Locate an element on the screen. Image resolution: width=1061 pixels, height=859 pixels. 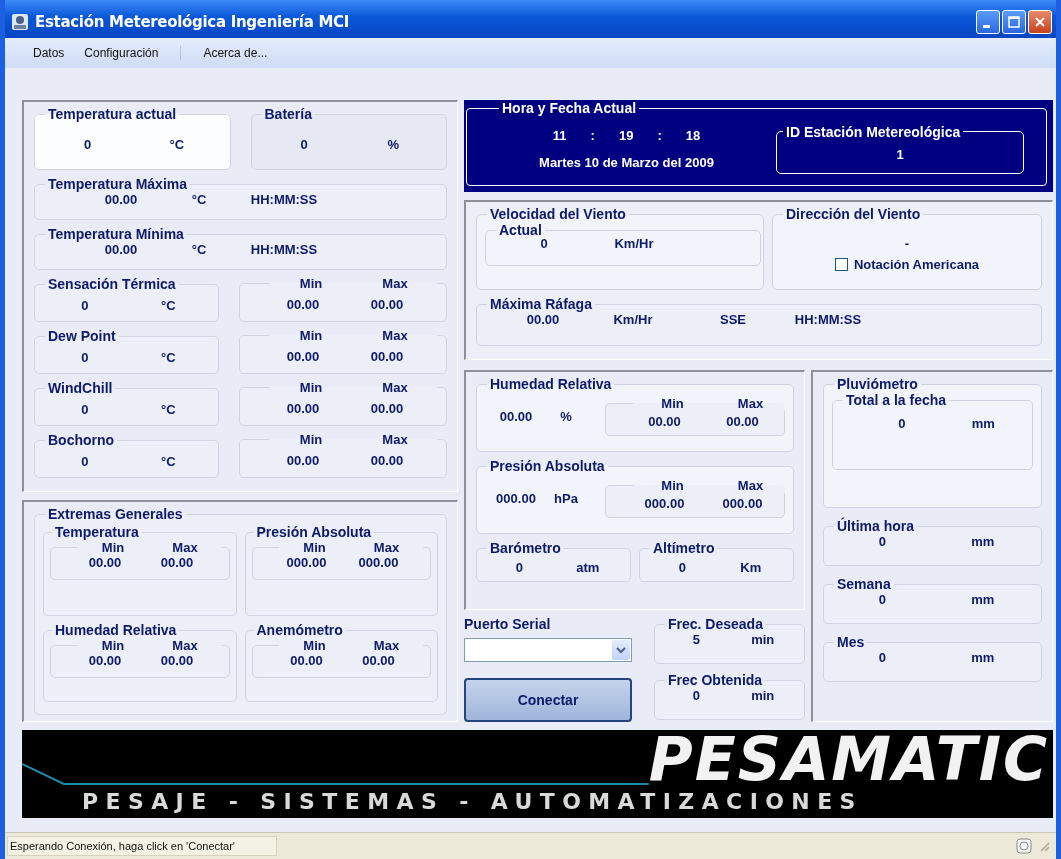
group-label: Velocidad del Viento is located at coordinates (558, 214).